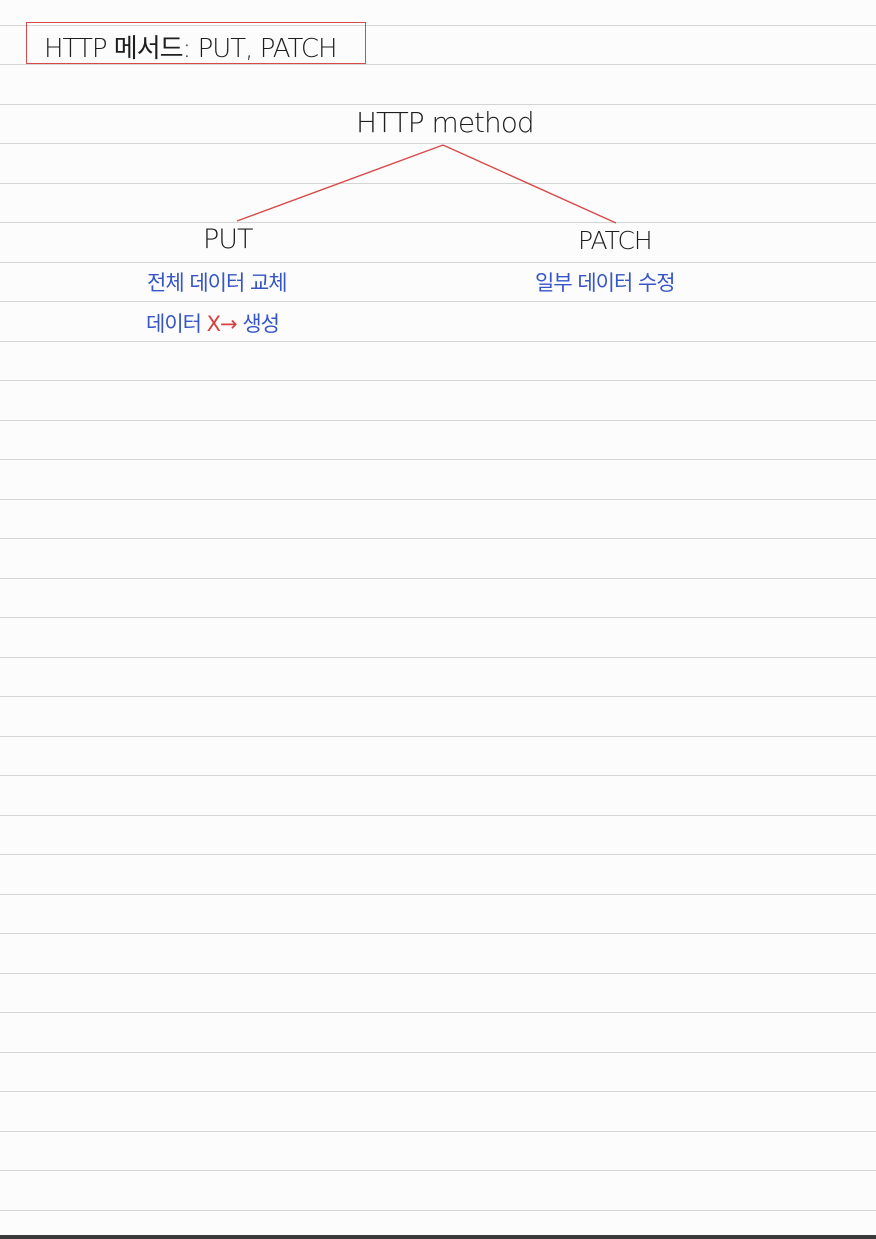  What do you see at coordinates (191, 49) in the screenshot?
I see `note-title: HTTP 메서드: PUT, PATCH` at bounding box center [191, 49].